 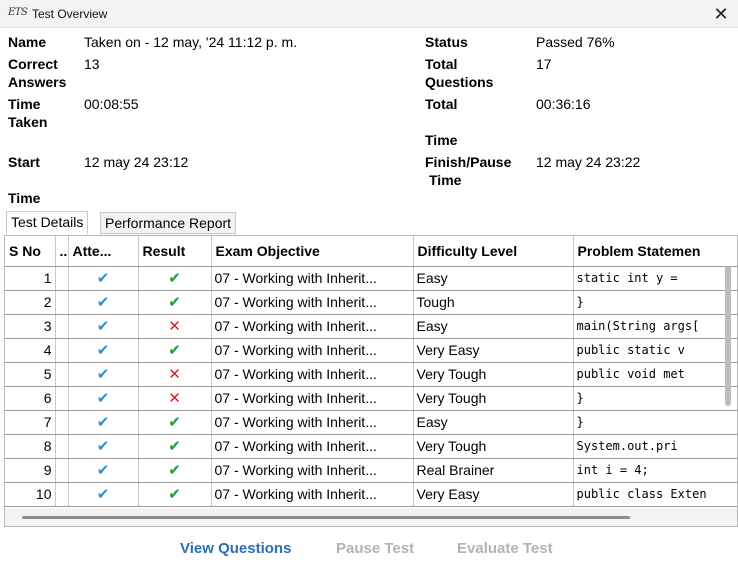 What do you see at coordinates (24, 162) in the screenshot?
I see `start-label-line1: Start` at bounding box center [24, 162].